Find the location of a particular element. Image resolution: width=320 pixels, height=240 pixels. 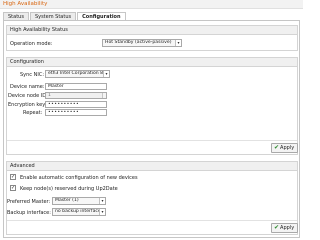

device-name-input: Master is located at coordinates (76, 86).